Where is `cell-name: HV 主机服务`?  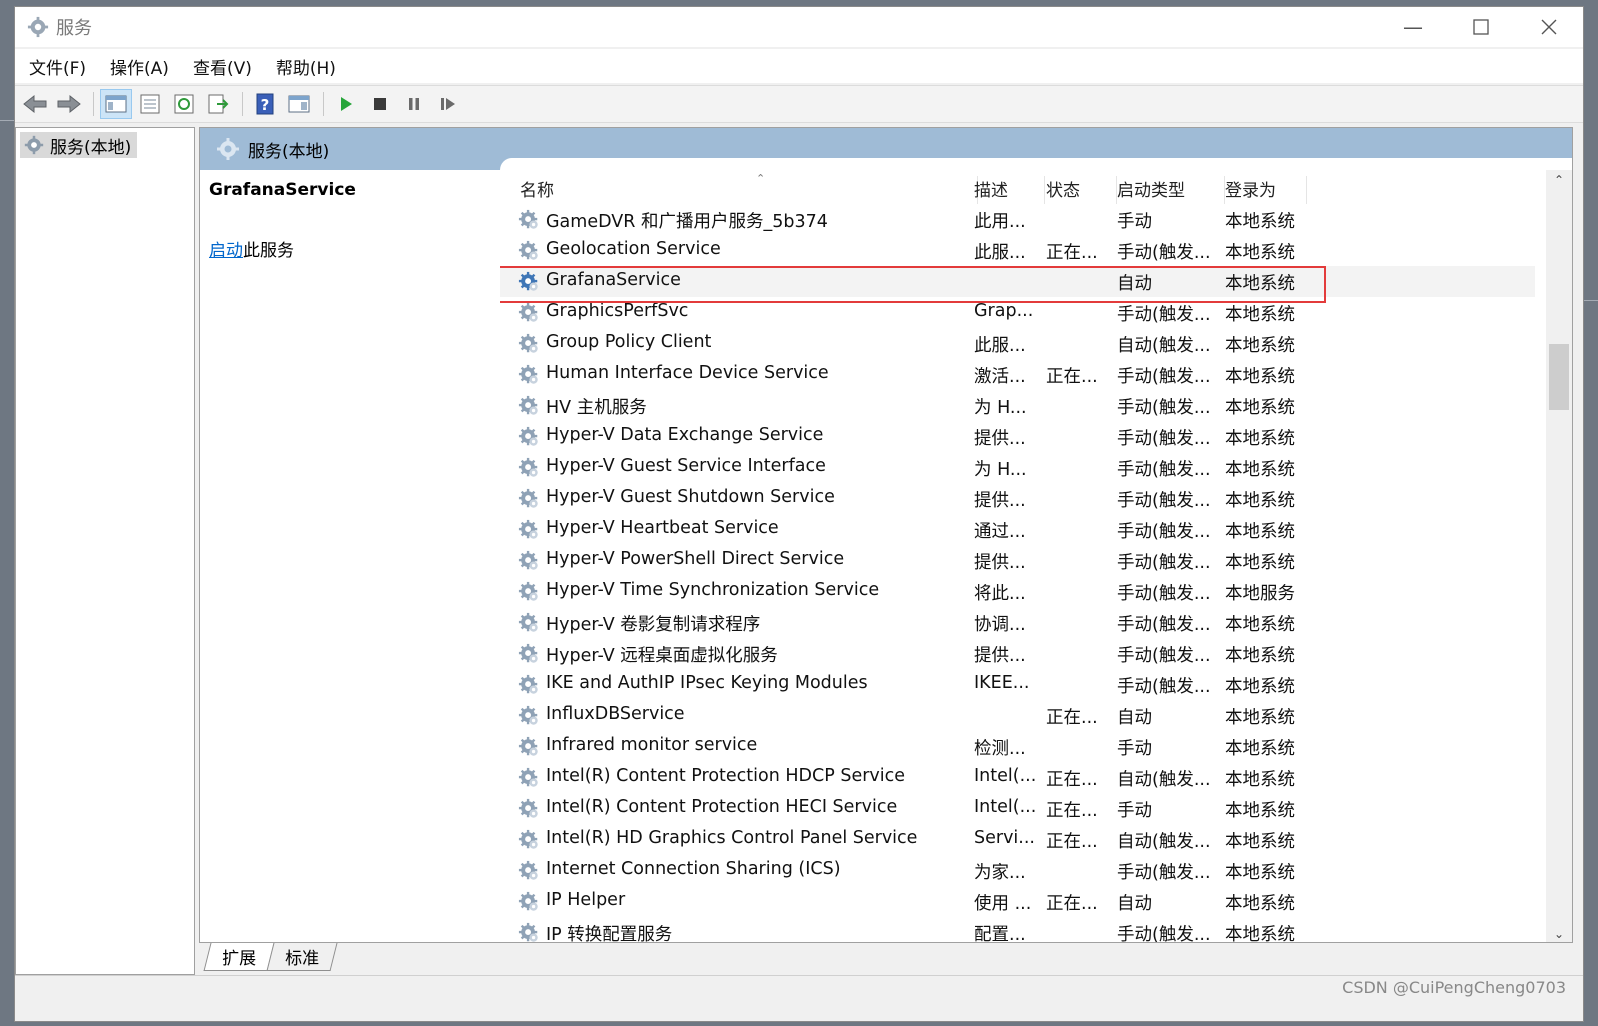 cell-name: HV 主机服务 is located at coordinates (596, 408).